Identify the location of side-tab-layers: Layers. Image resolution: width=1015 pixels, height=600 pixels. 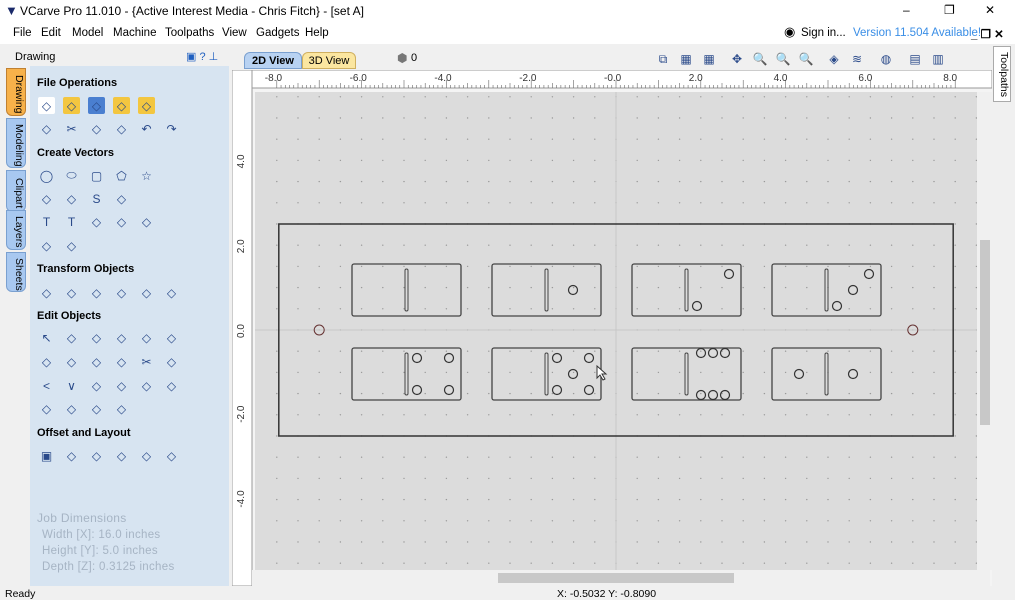
(16, 230).